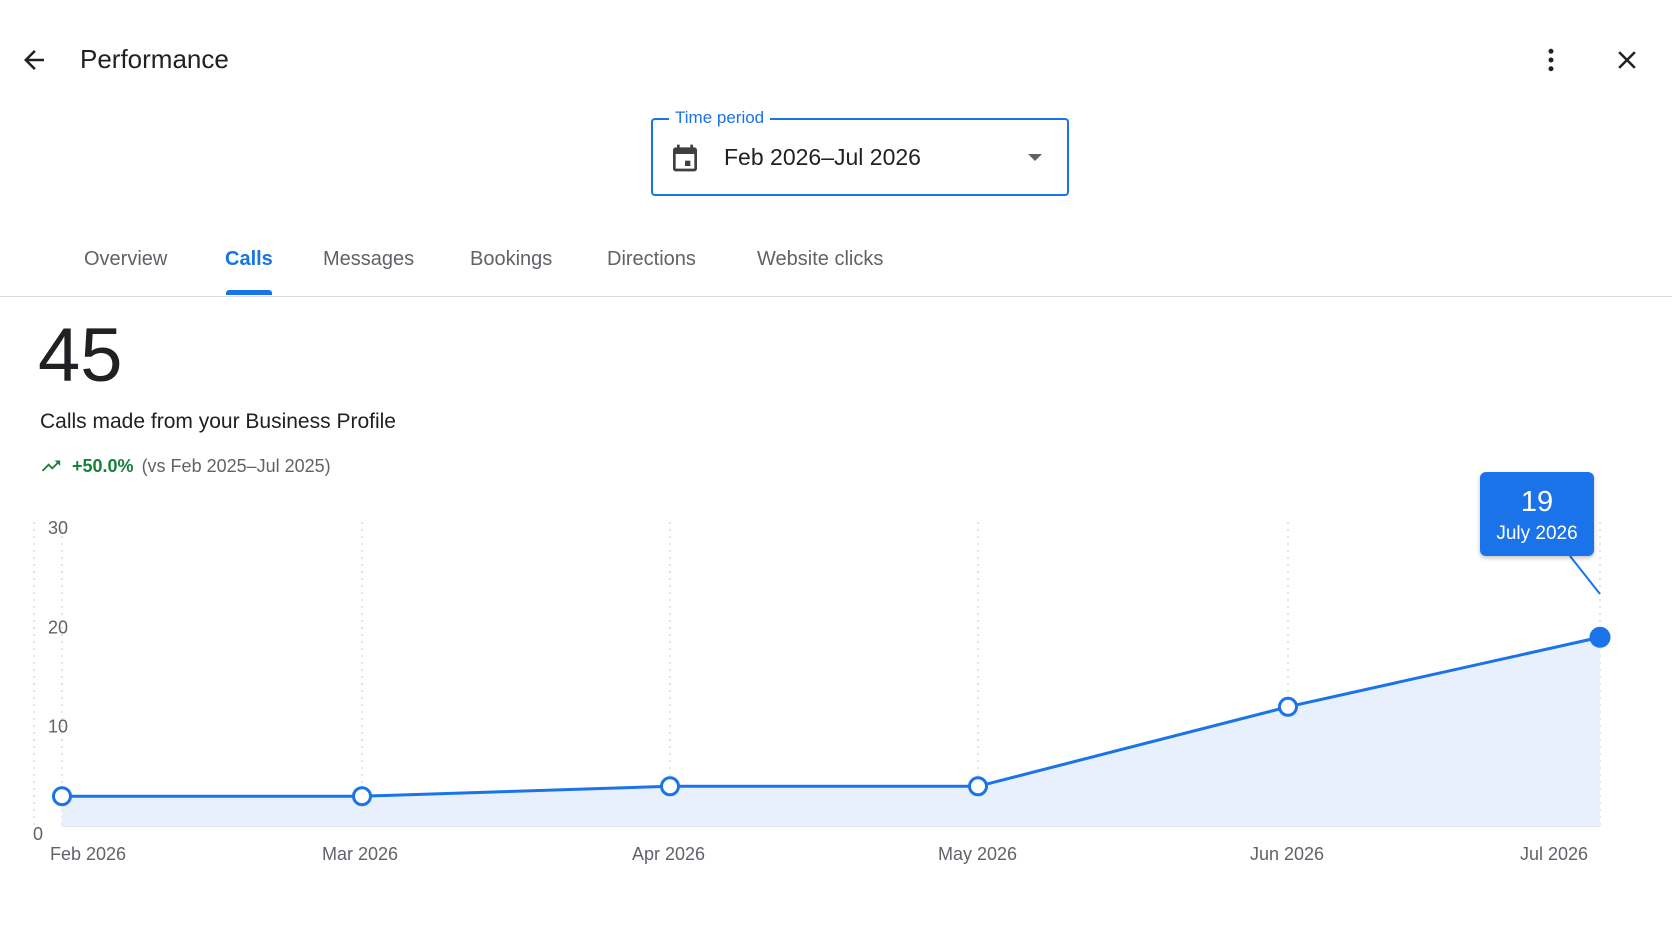 The width and height of the screenshot is (1672, 941). I want to click on page-title: Performance, so click(154, 59).